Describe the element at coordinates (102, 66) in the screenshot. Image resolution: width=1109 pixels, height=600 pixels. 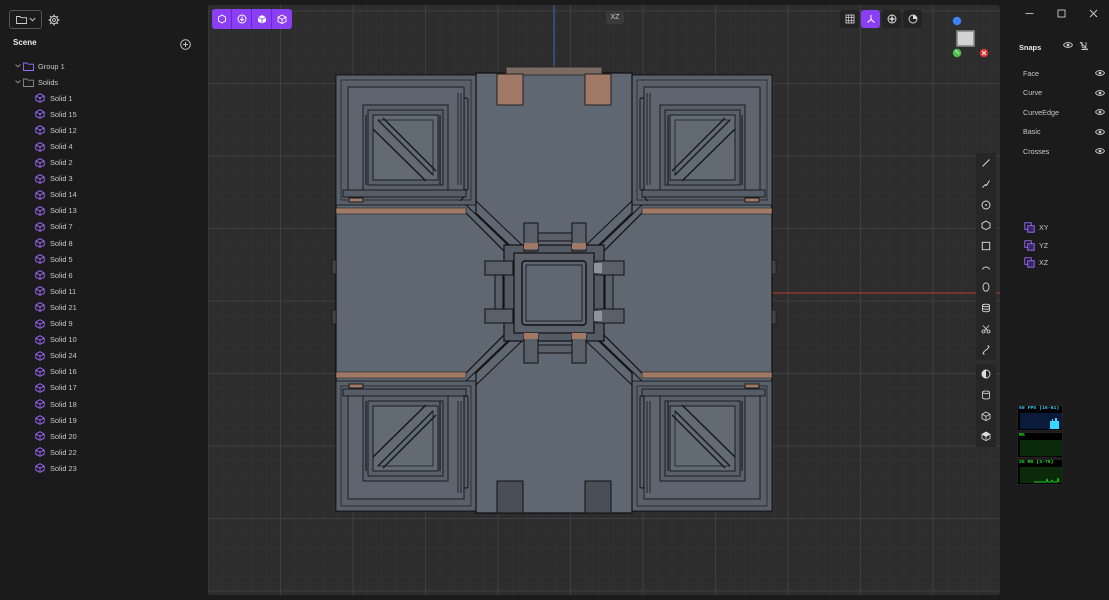
I see `tree-item: Group 1` at that location.